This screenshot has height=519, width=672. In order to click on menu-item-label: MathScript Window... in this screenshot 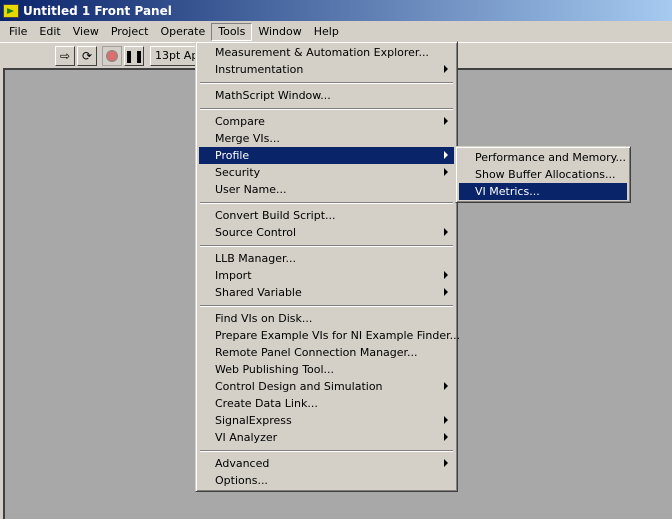, I will do `click(273, 95)`.